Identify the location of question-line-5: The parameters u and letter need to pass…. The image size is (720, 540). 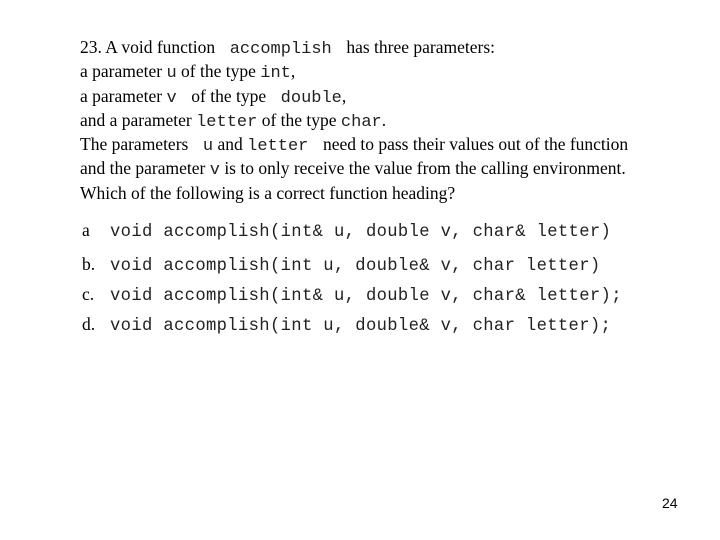
(395, 144).